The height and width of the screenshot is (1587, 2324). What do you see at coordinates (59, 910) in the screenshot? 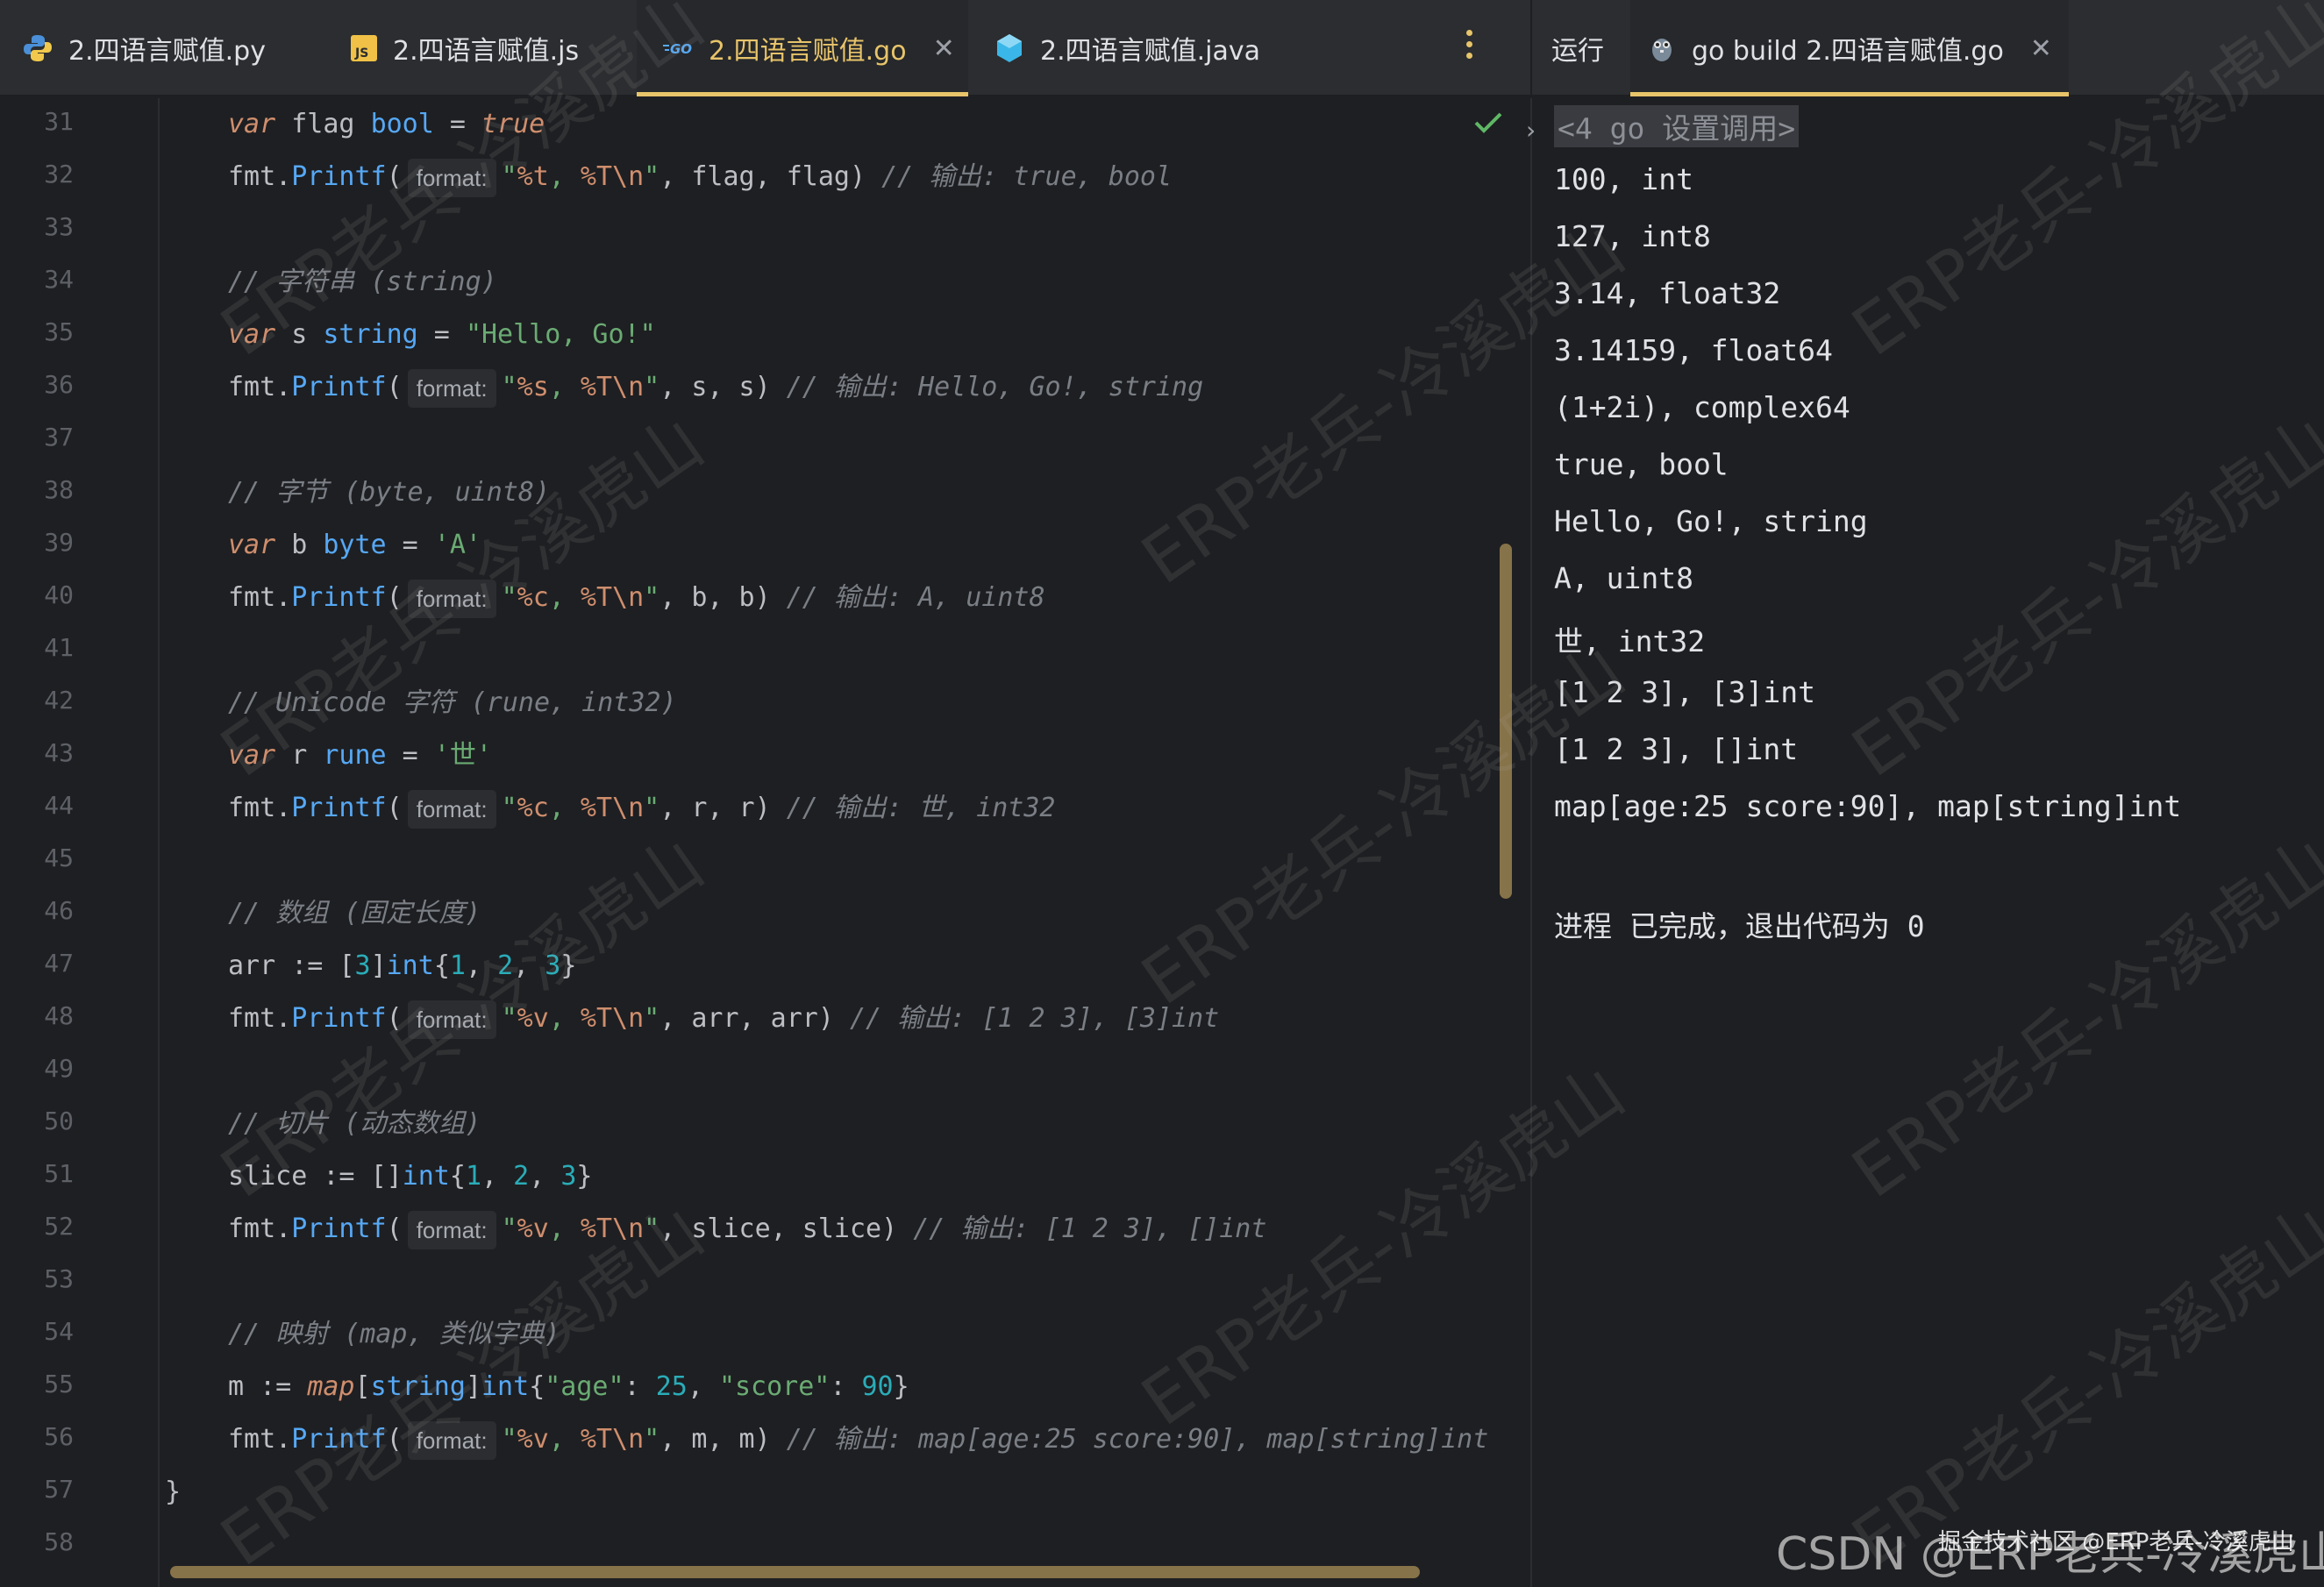
I see `line-number: 46` at bounding box center [59, 910].